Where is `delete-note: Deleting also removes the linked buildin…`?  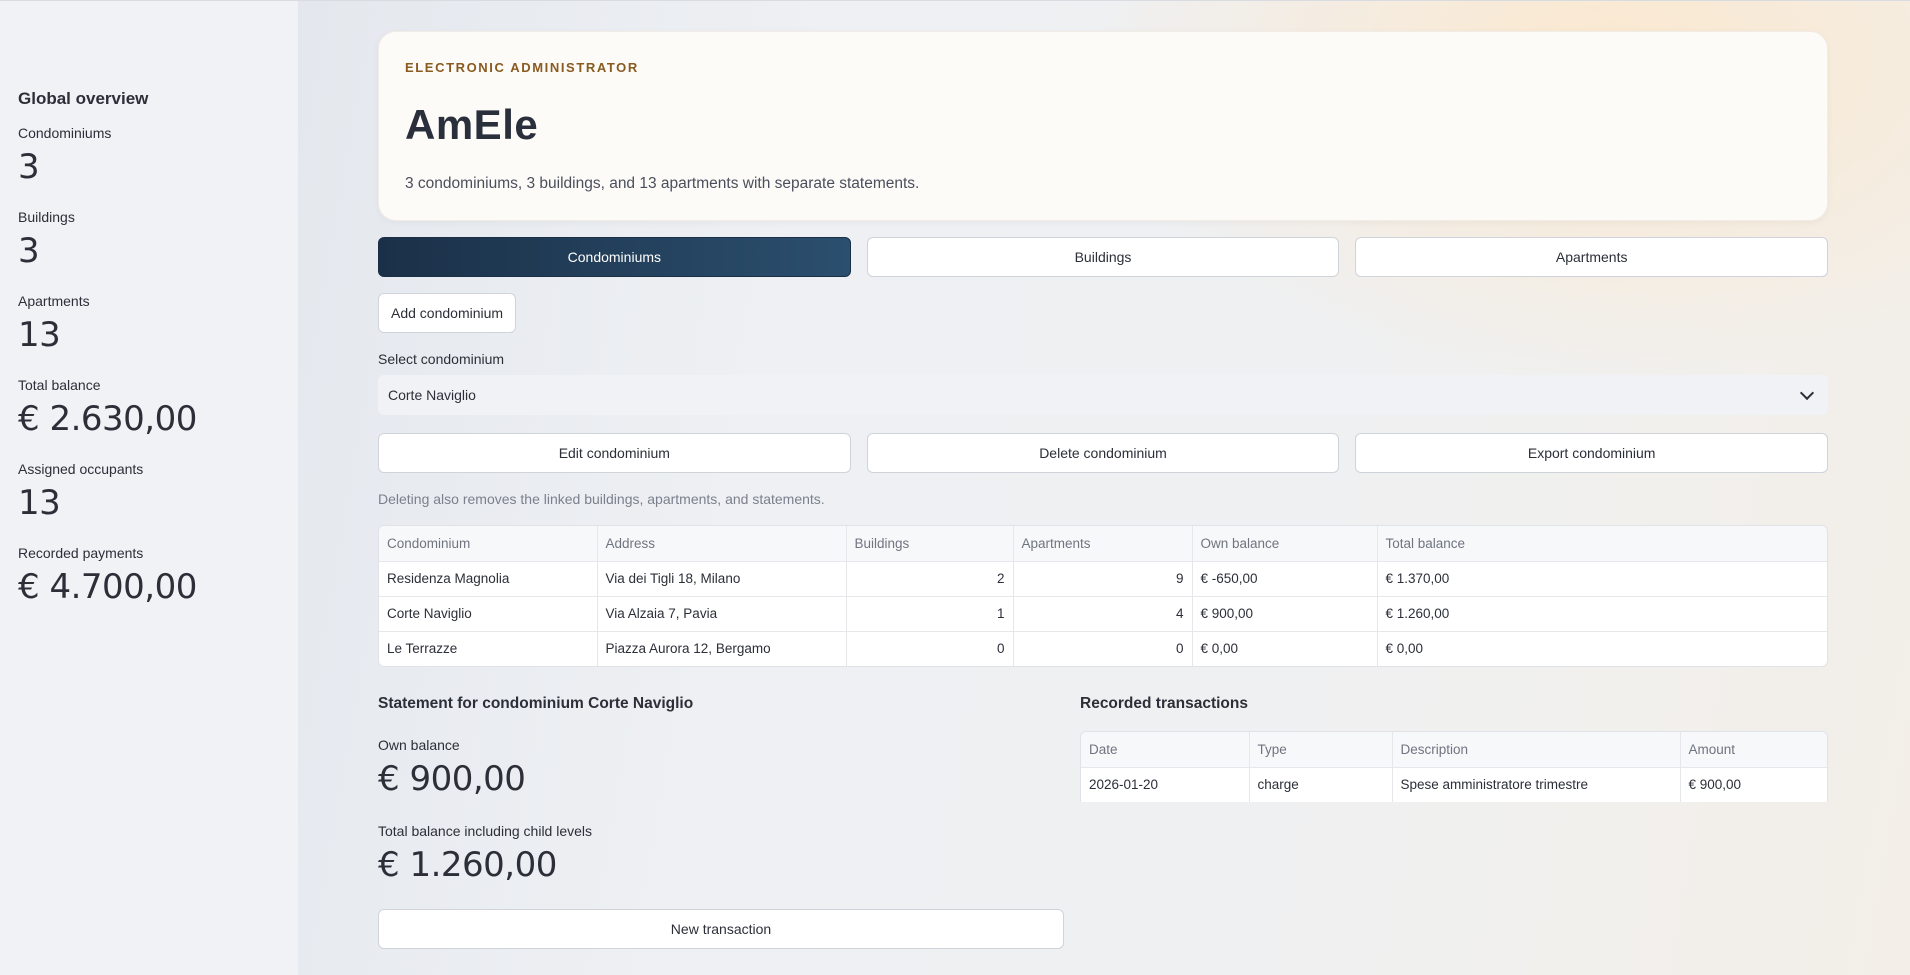
delete-note: Deleting also removes the linked buildin… is located at coordinates (601, 499).